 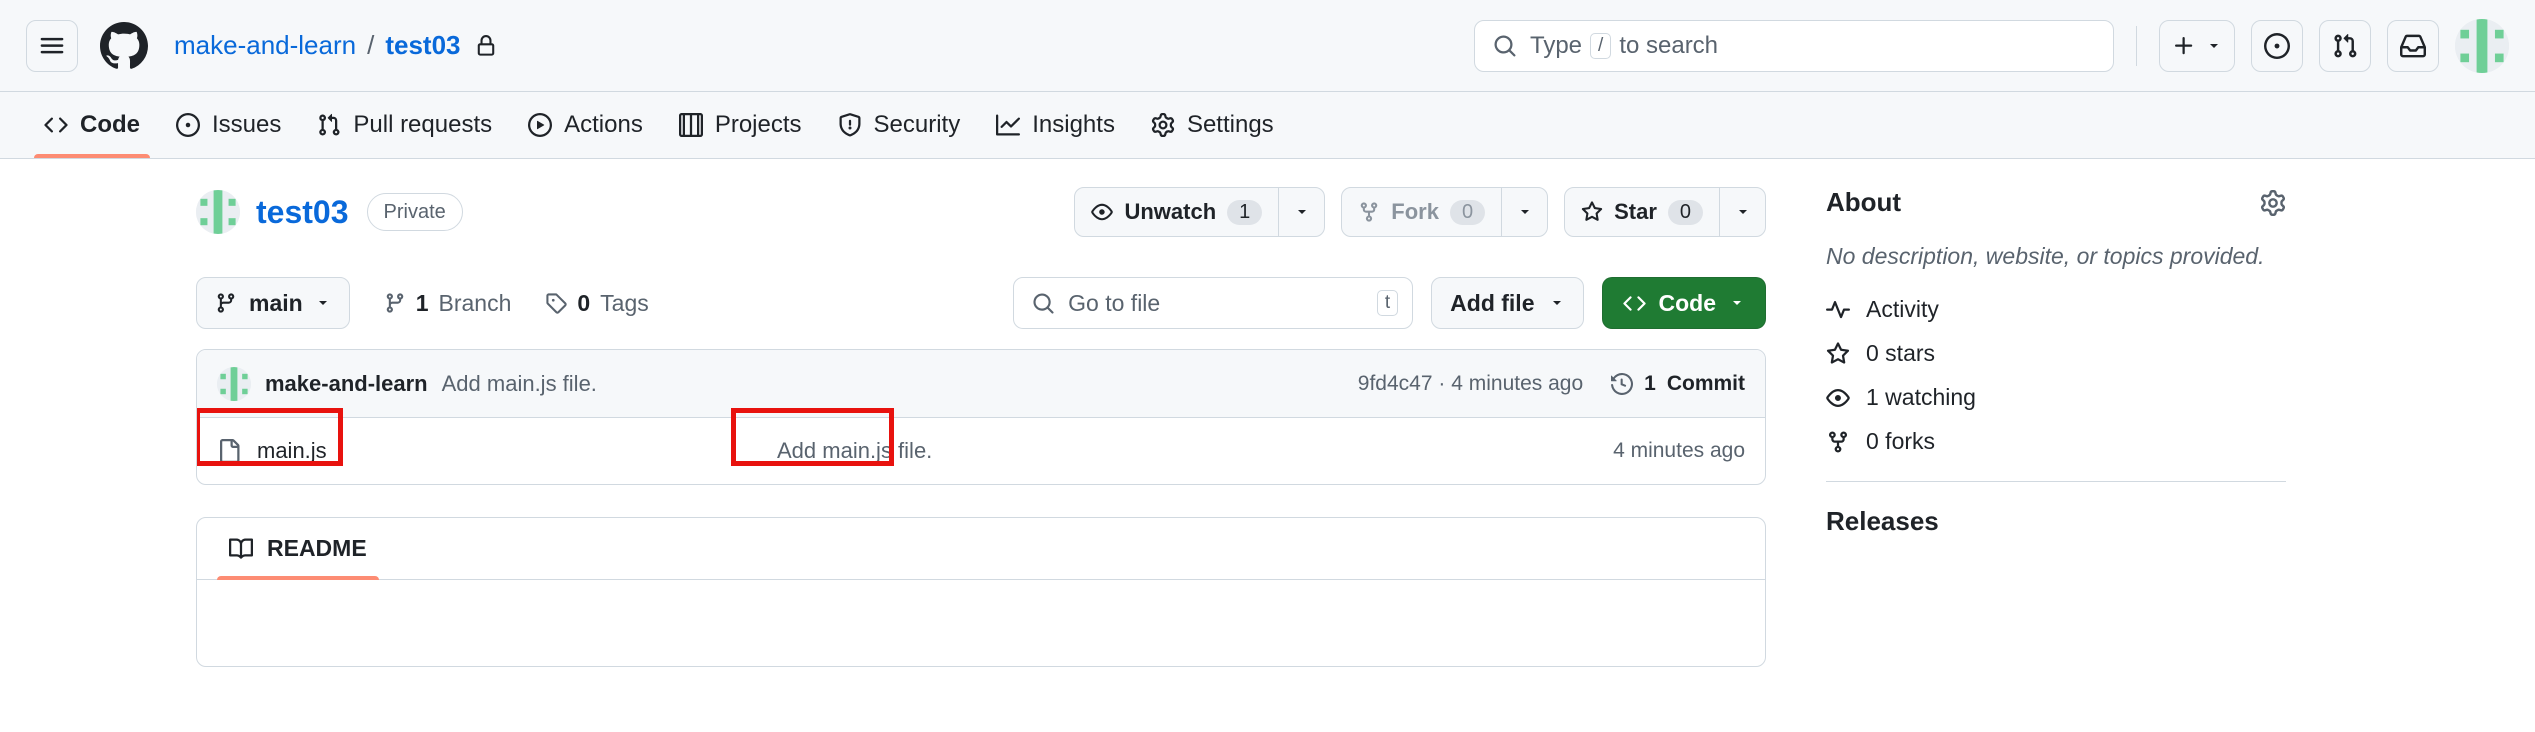 What do you see at coordinates (1794, 45) in the screenshot?
I see `global-search-input: Type / to search` at bounding box center [1794, 45].